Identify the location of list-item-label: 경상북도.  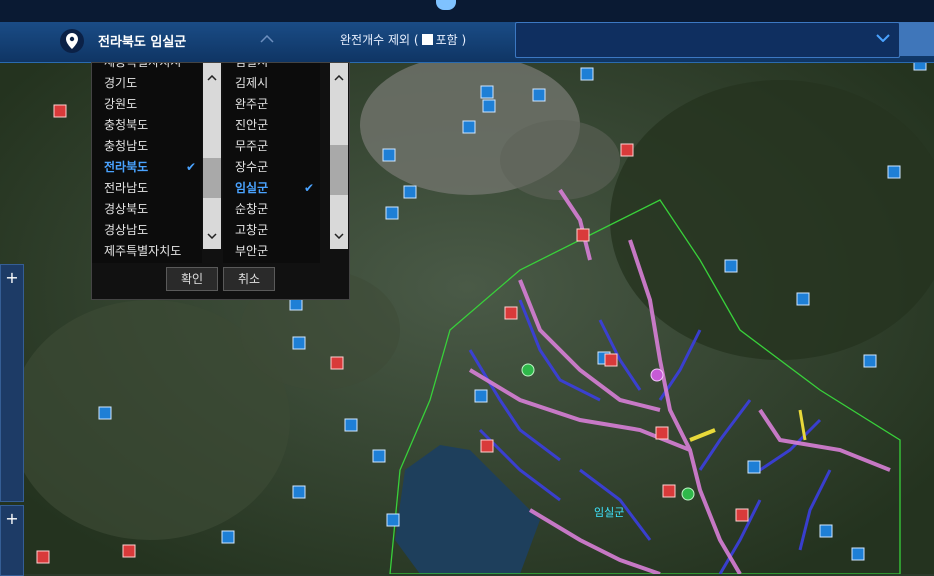
(126, 209).